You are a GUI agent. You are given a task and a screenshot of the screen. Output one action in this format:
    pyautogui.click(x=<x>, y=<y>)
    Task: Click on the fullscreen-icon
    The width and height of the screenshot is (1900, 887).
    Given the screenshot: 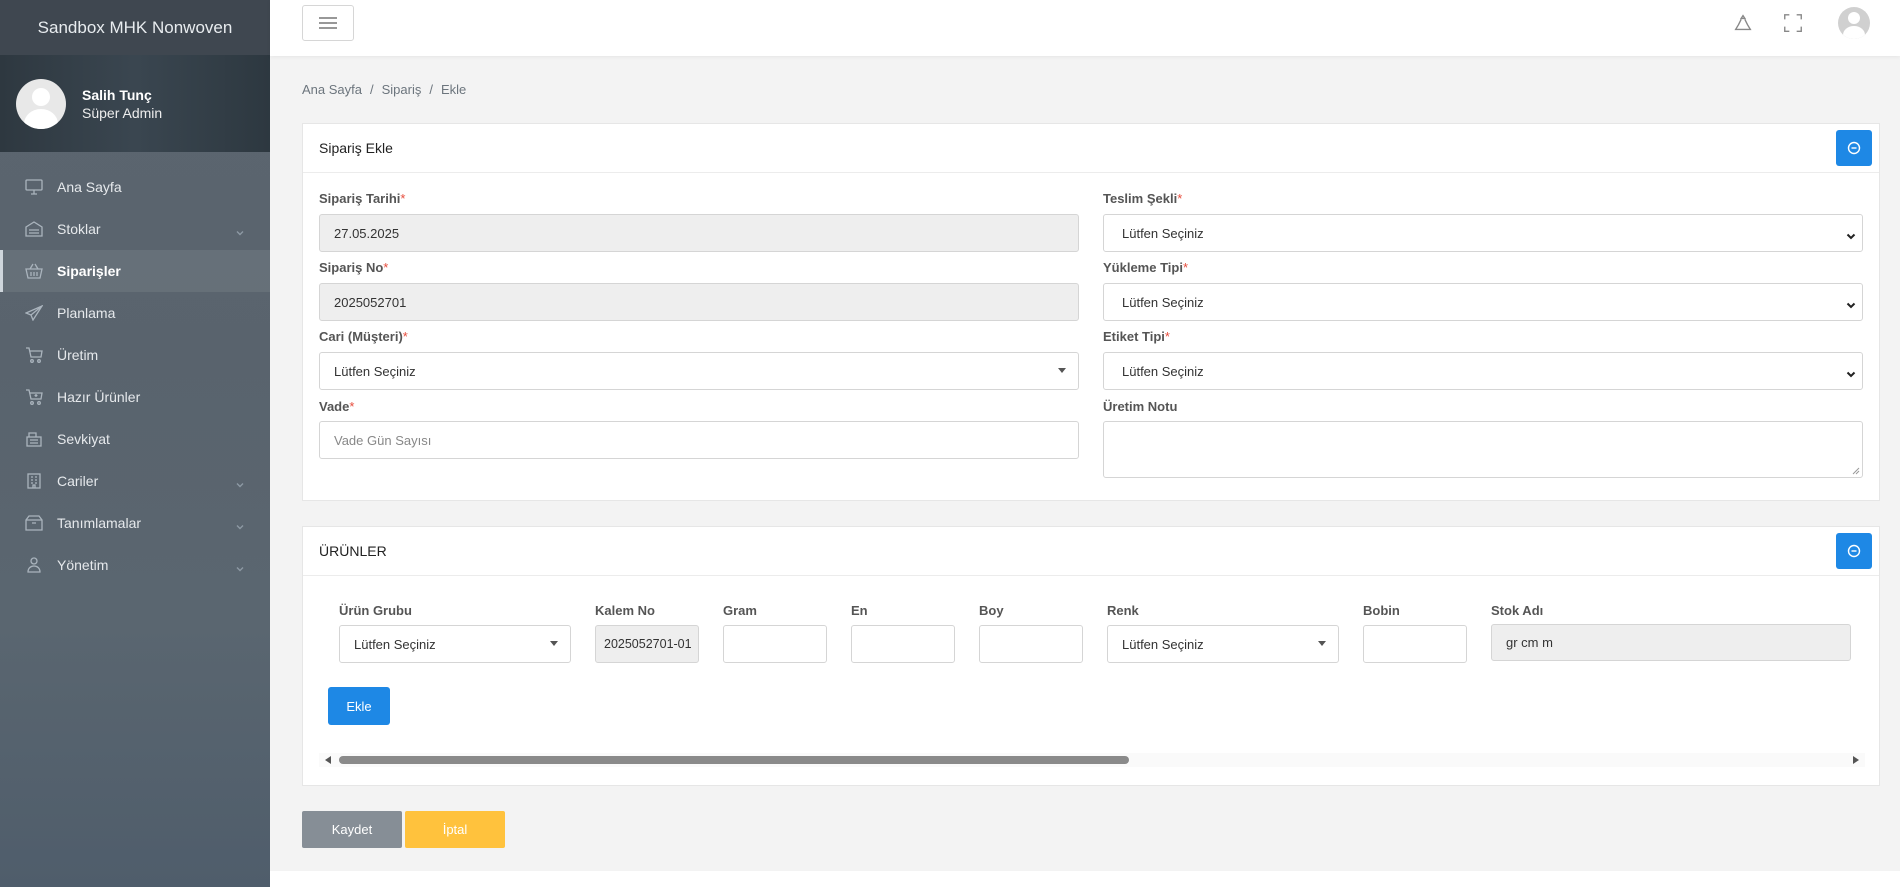 What is the action you would take?
    pyautogui.click(x=1793, y=23)
    